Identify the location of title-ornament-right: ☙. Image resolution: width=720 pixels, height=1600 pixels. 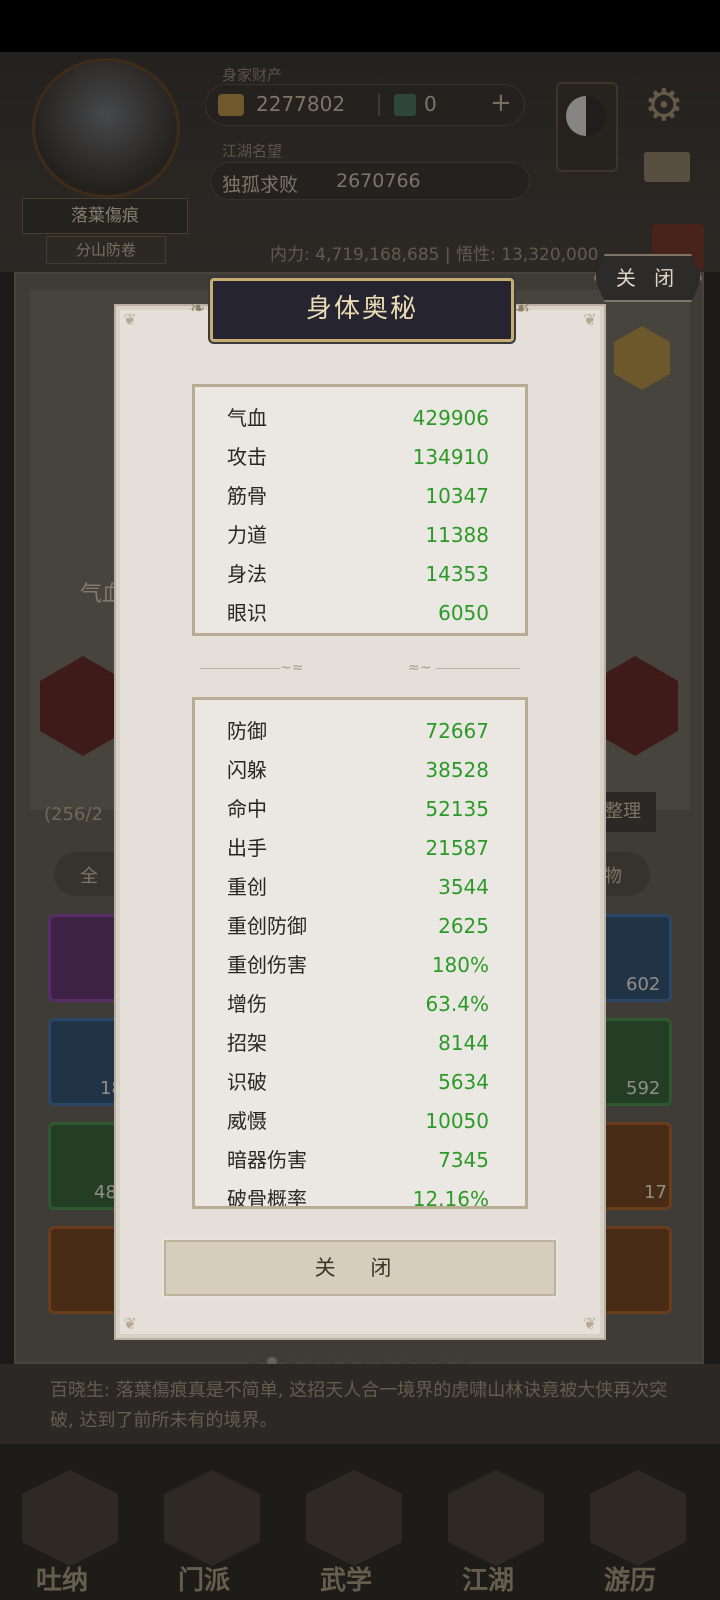
(522, 308).